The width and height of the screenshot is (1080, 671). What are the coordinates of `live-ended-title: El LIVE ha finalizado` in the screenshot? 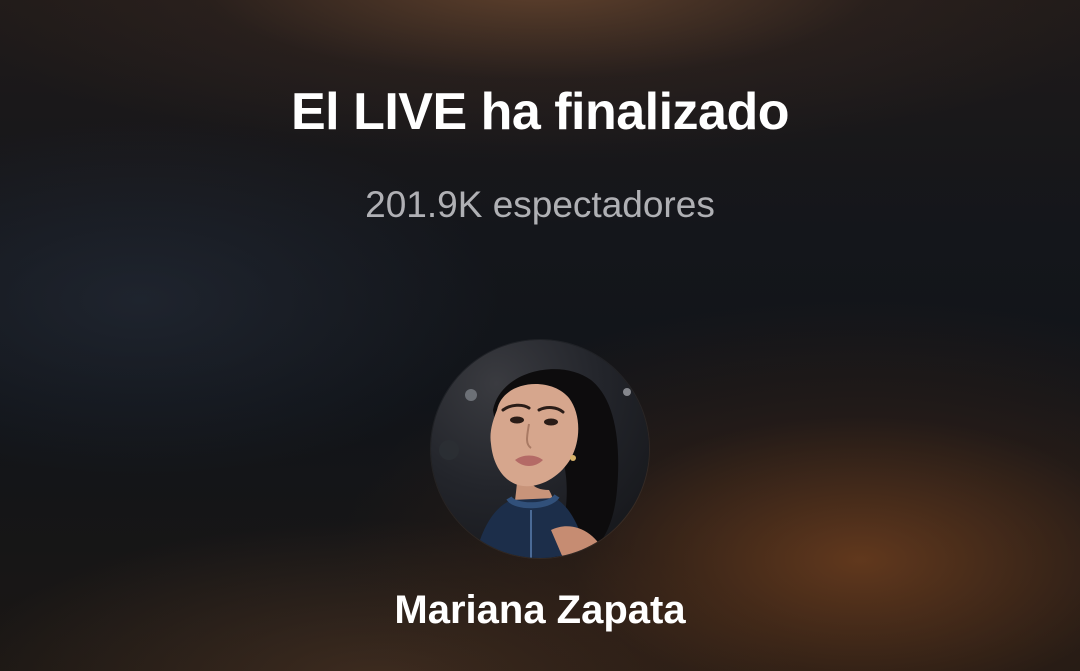 It's located at (540, 112).